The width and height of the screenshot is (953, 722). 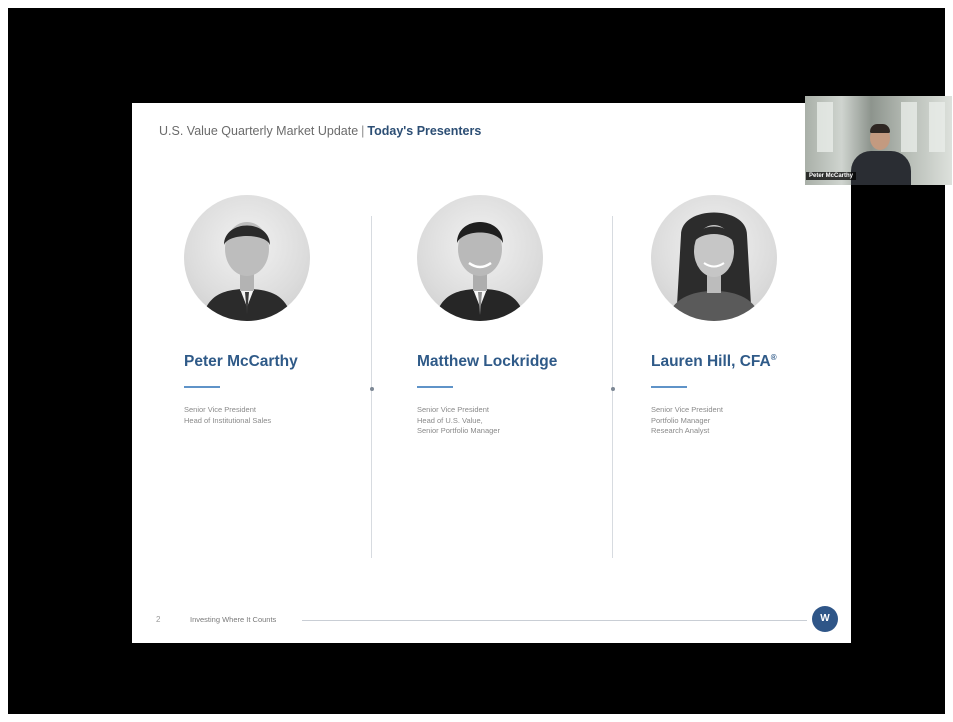 I want to click on presenter-name: Matthew Lockridge, so click(x=487, y=361).